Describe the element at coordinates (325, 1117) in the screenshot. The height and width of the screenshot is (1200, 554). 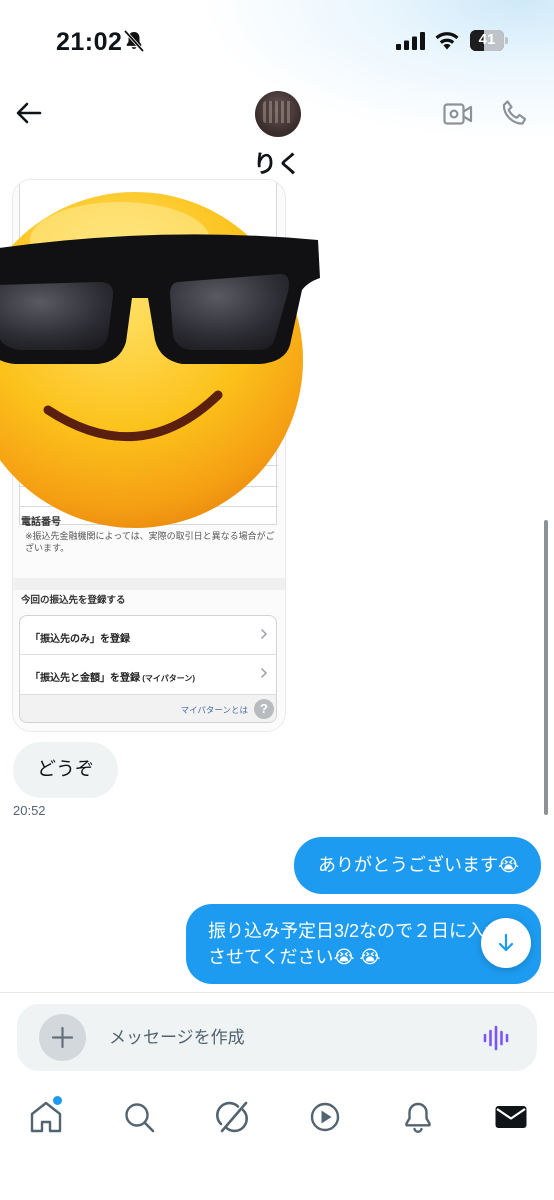
I see `video-play-icon` at that location.